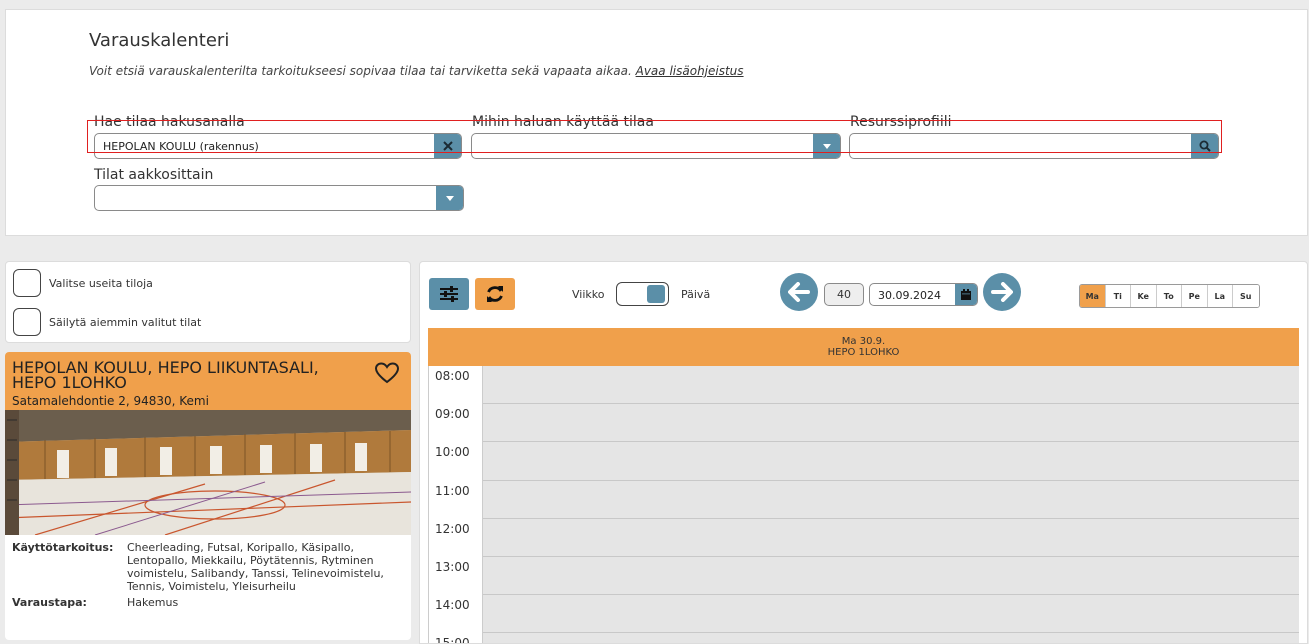  I want to click on time-label: 08:00, so click(452, 376).